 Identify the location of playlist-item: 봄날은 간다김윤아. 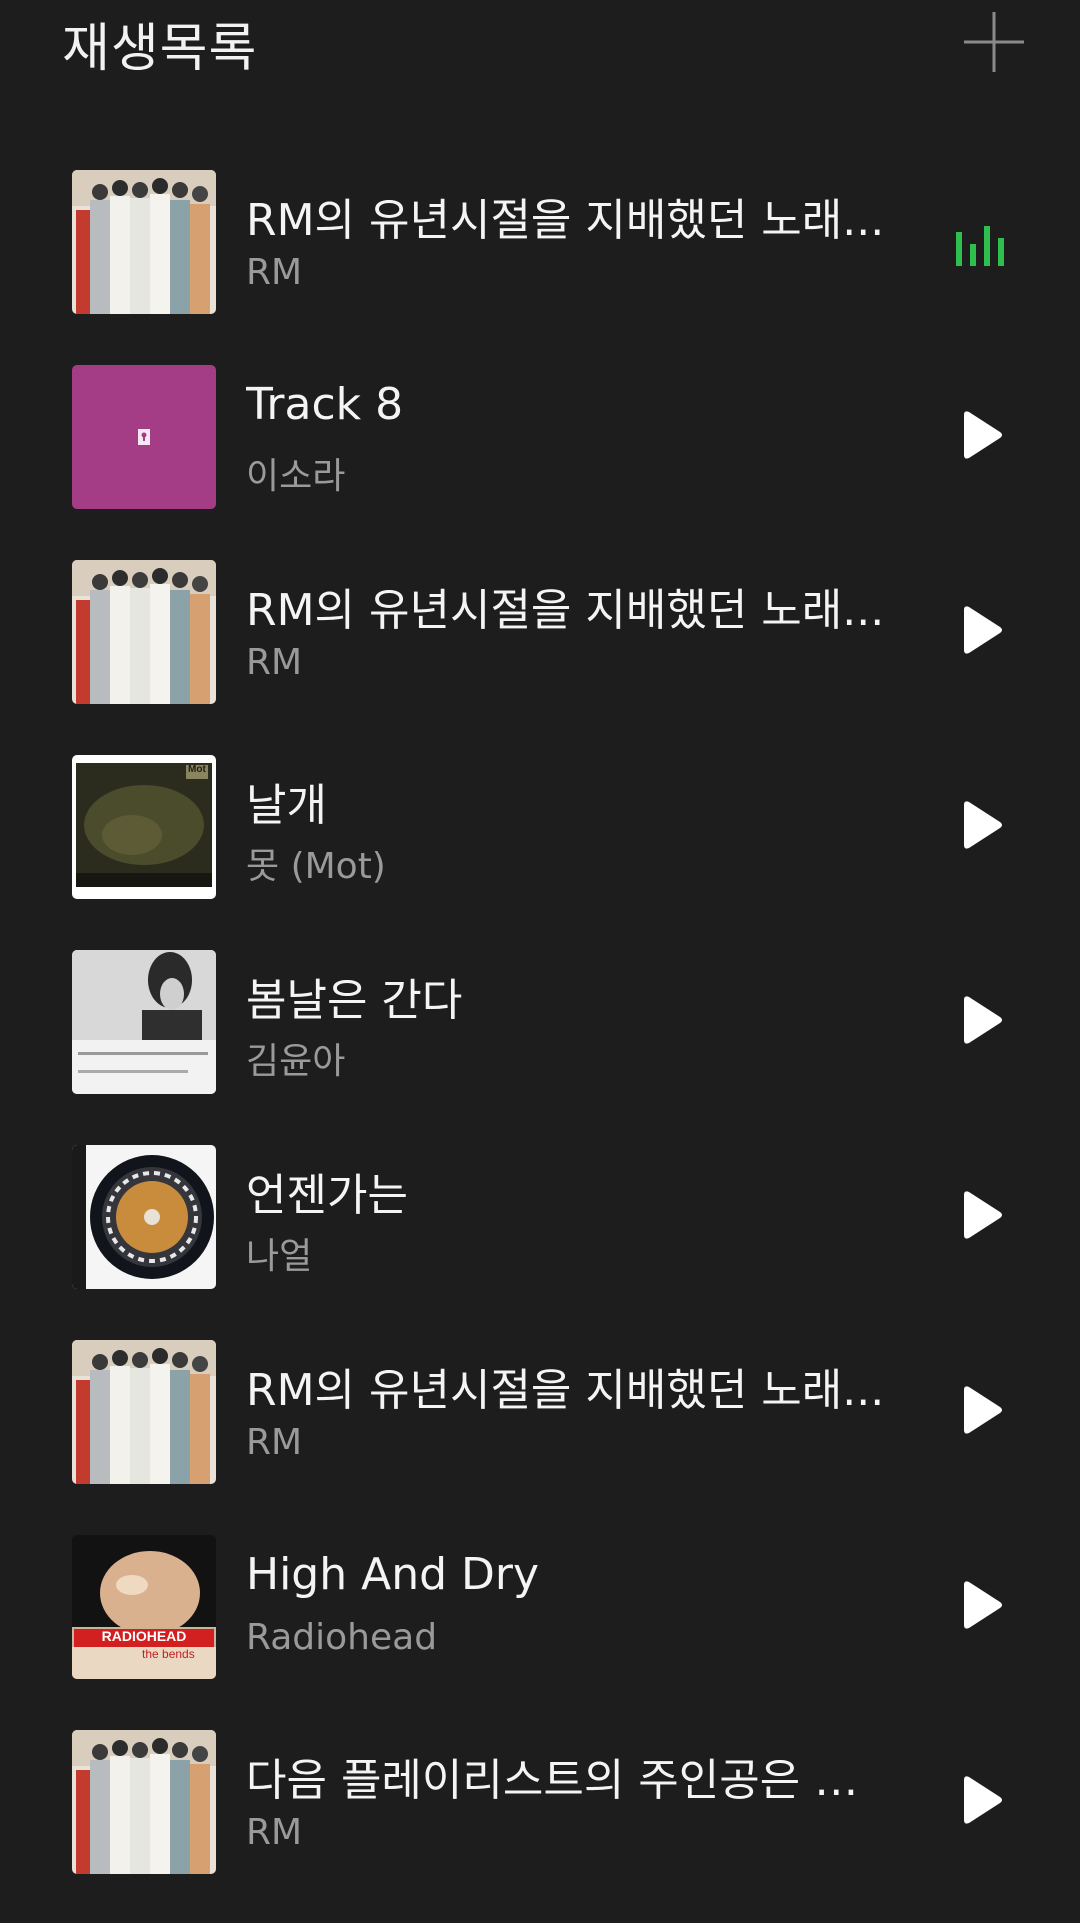
(540, 1045).